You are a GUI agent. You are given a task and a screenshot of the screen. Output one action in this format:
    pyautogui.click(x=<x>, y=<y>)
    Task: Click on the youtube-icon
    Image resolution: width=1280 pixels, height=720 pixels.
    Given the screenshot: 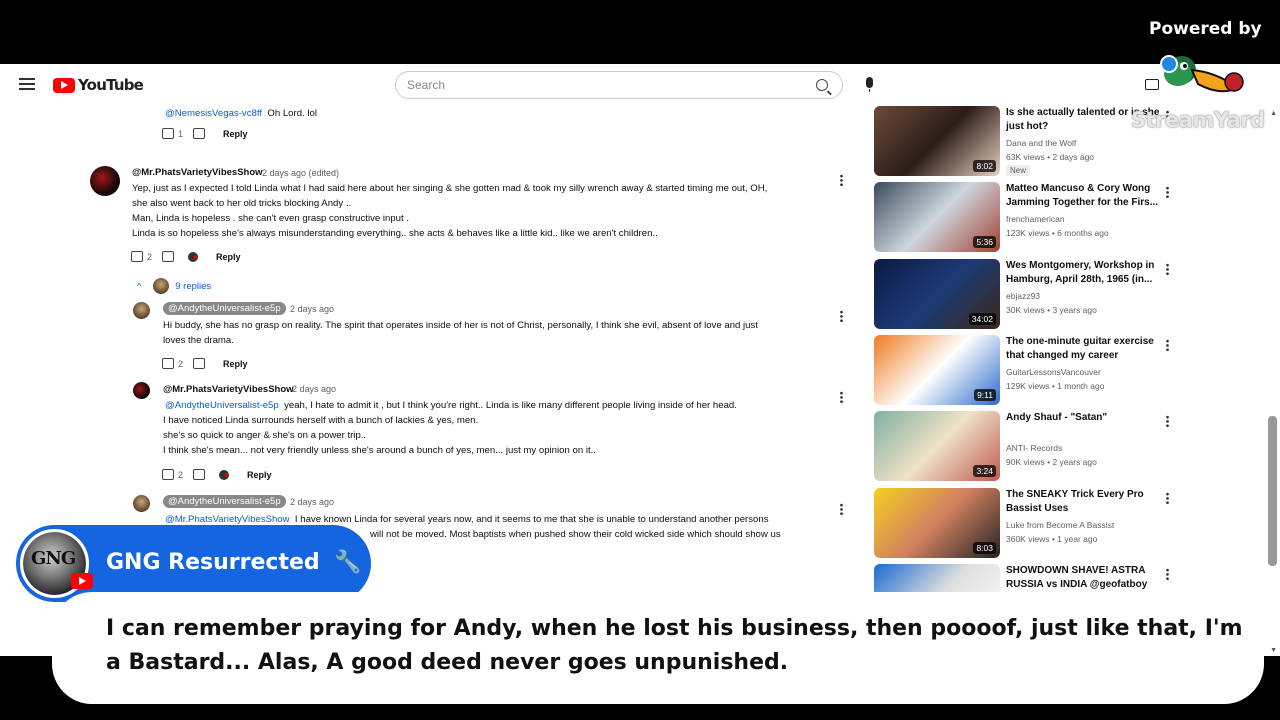 What is the action you would take?
    pyautogui.click(x=82, y=581)
    